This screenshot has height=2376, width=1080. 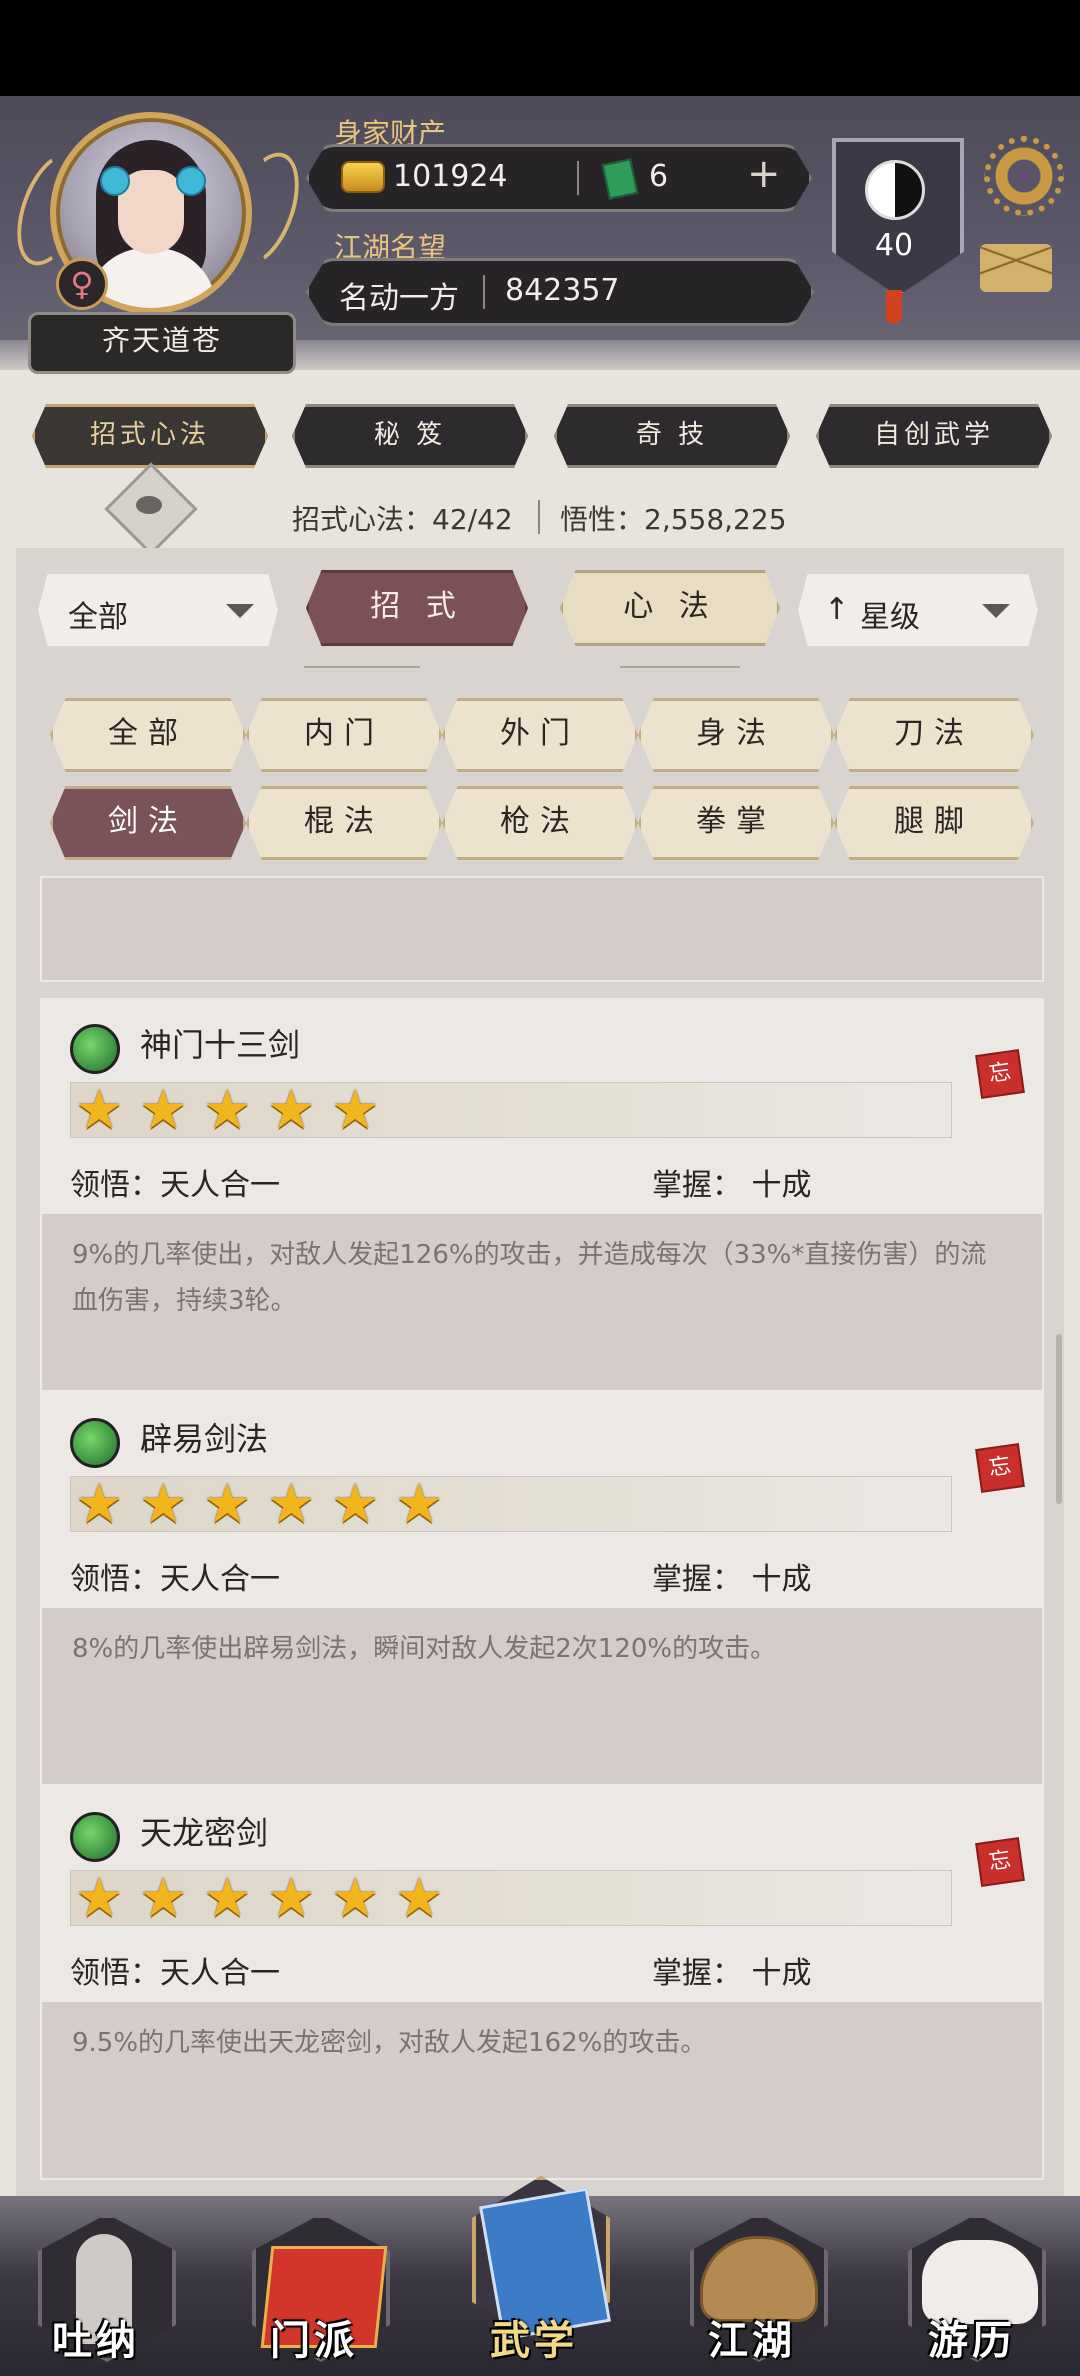 What do you see at coordinates (894, 307) in the screenshot?
I see `tassel-decoration` at bounding box center [894, 307].